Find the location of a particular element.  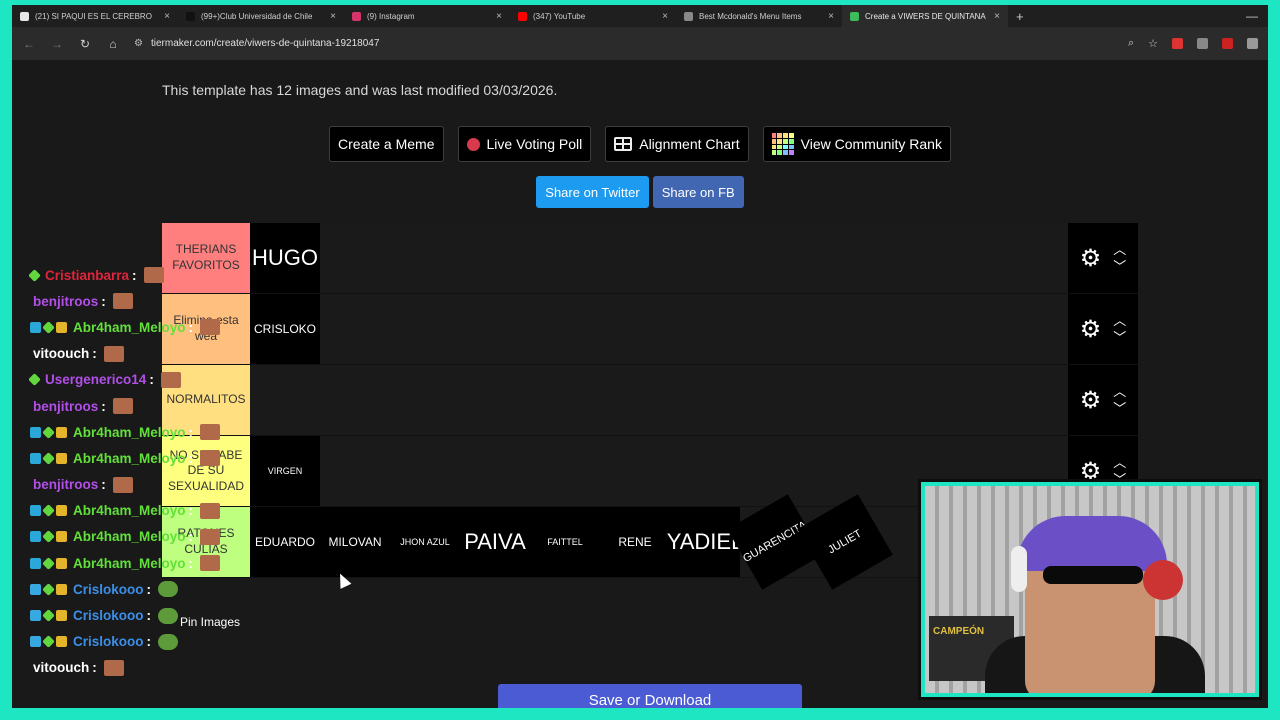

tier-row: Elimina esta wea CRISLOKO ⚙ ︿ ﹀ is located at coordinates (650, 329).